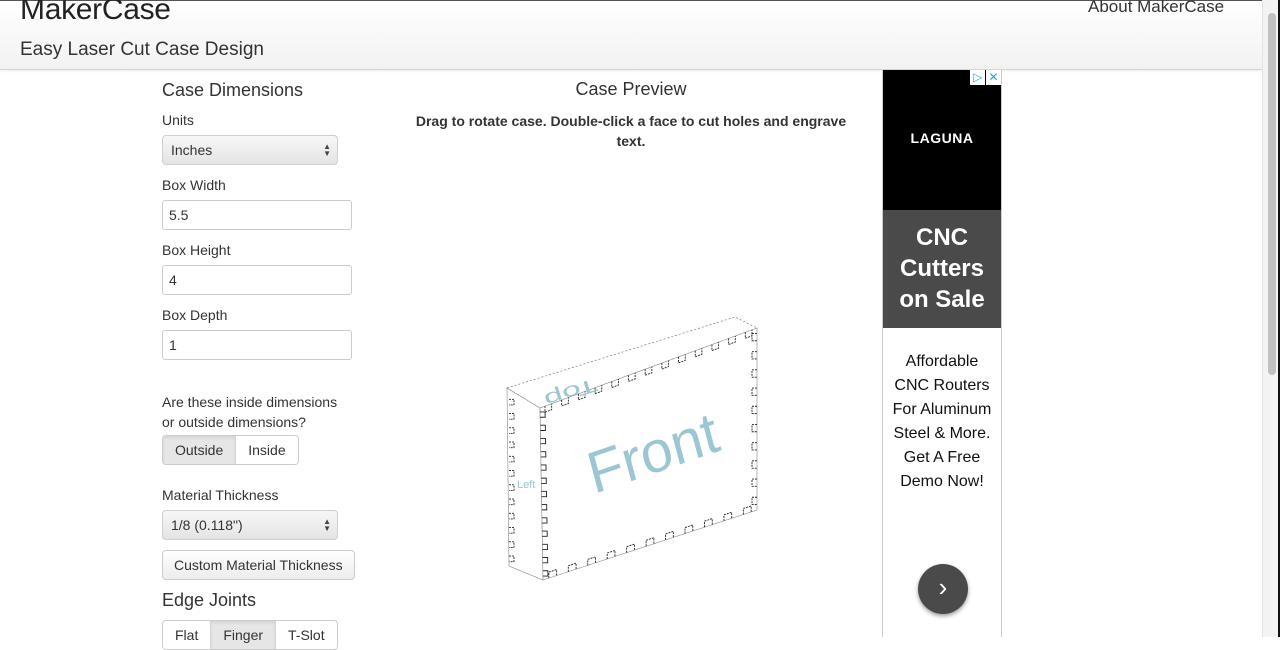 This screenshot has width=1280, height=650. I want to click on units-select: Inches ▲ ▼, so click(250, 150).